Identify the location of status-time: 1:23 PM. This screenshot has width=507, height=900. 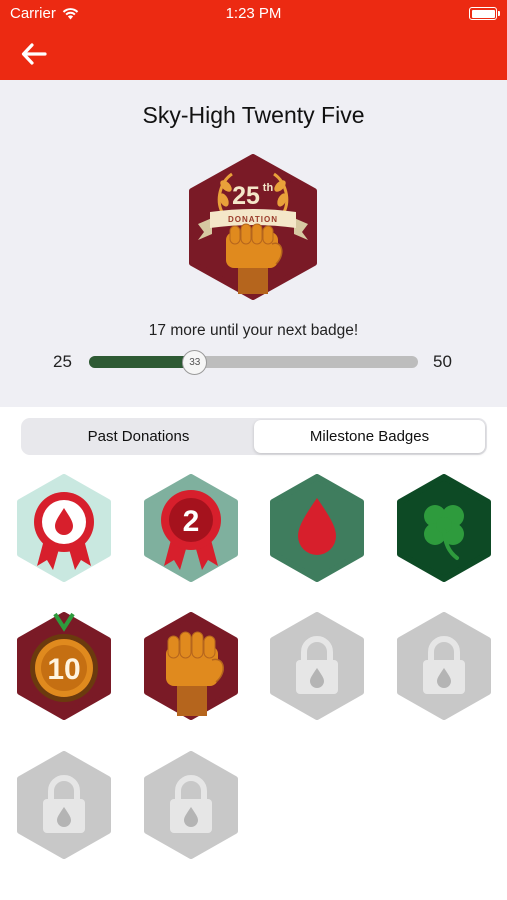
(253, 13).